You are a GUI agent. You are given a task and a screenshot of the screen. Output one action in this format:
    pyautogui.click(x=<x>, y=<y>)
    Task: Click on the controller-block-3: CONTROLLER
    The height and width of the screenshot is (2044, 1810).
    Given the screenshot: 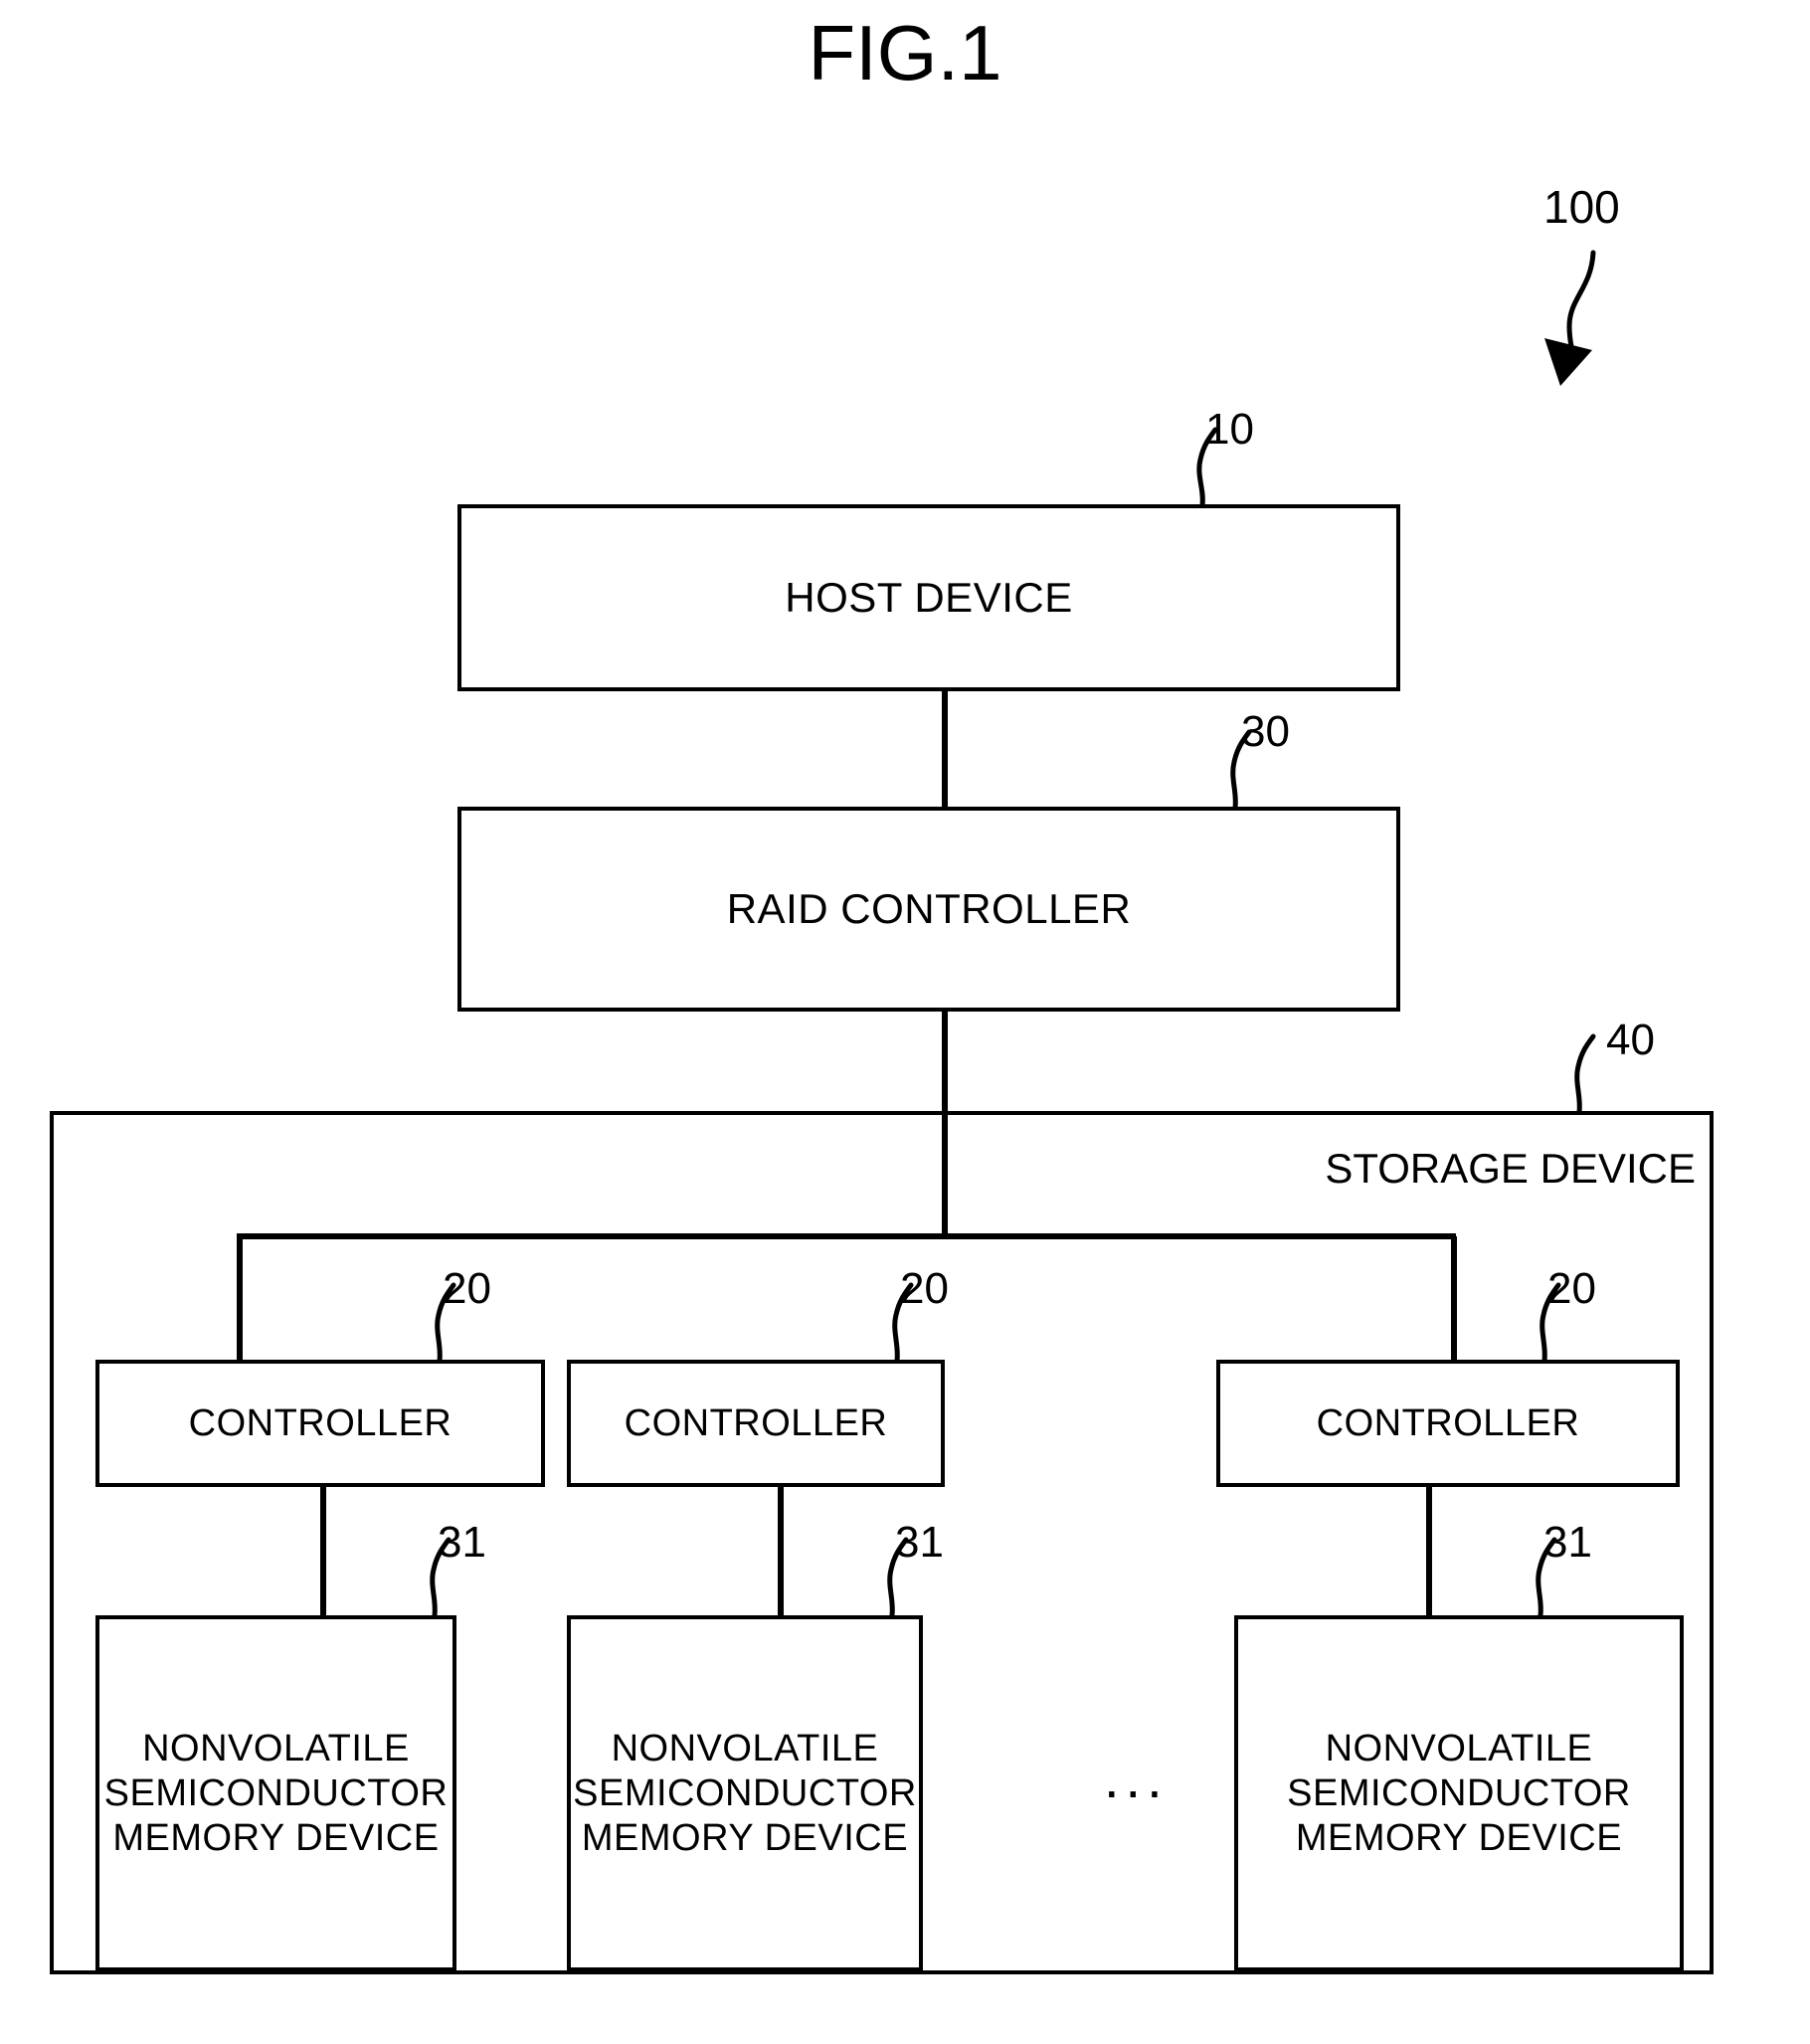 What is the action you would take?
    pyautogui.click(x=1448, y=1424)
    